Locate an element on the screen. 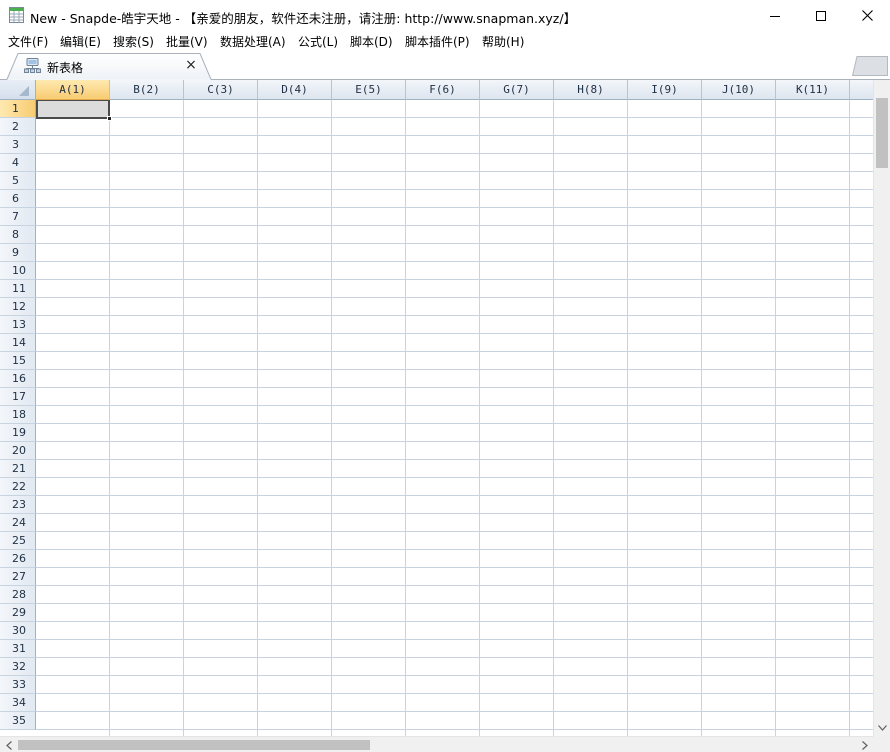 The height and width of the screenshot is (752, 890). maximize-icon is located at coordinates (821, 15).